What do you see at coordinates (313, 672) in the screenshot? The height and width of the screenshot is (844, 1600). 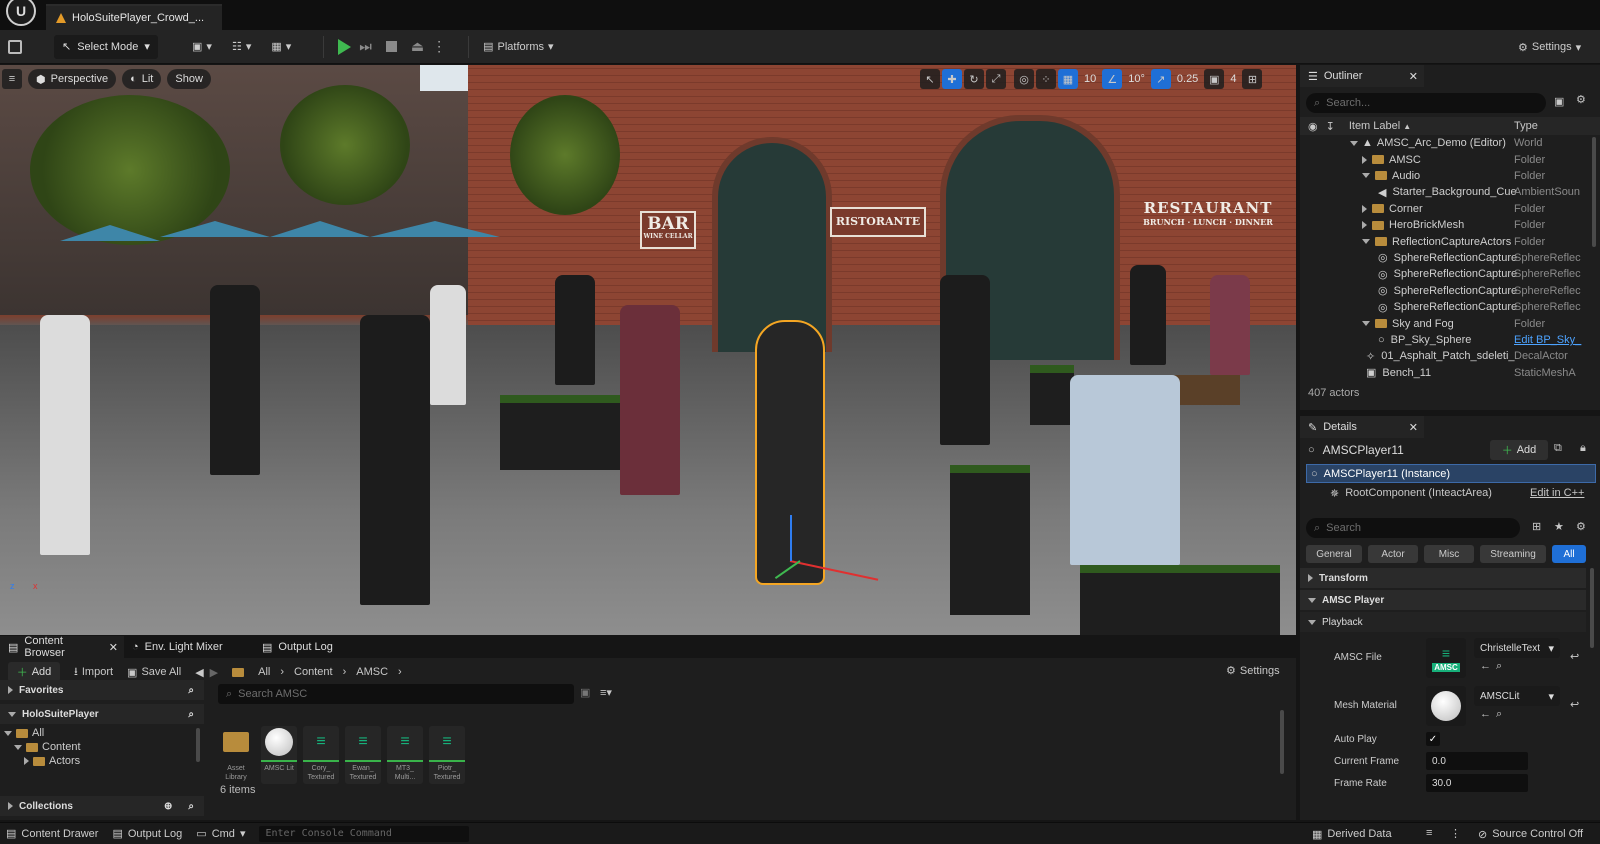 I see `breadcrumb-item: Content` at bounding box center [313, 672].